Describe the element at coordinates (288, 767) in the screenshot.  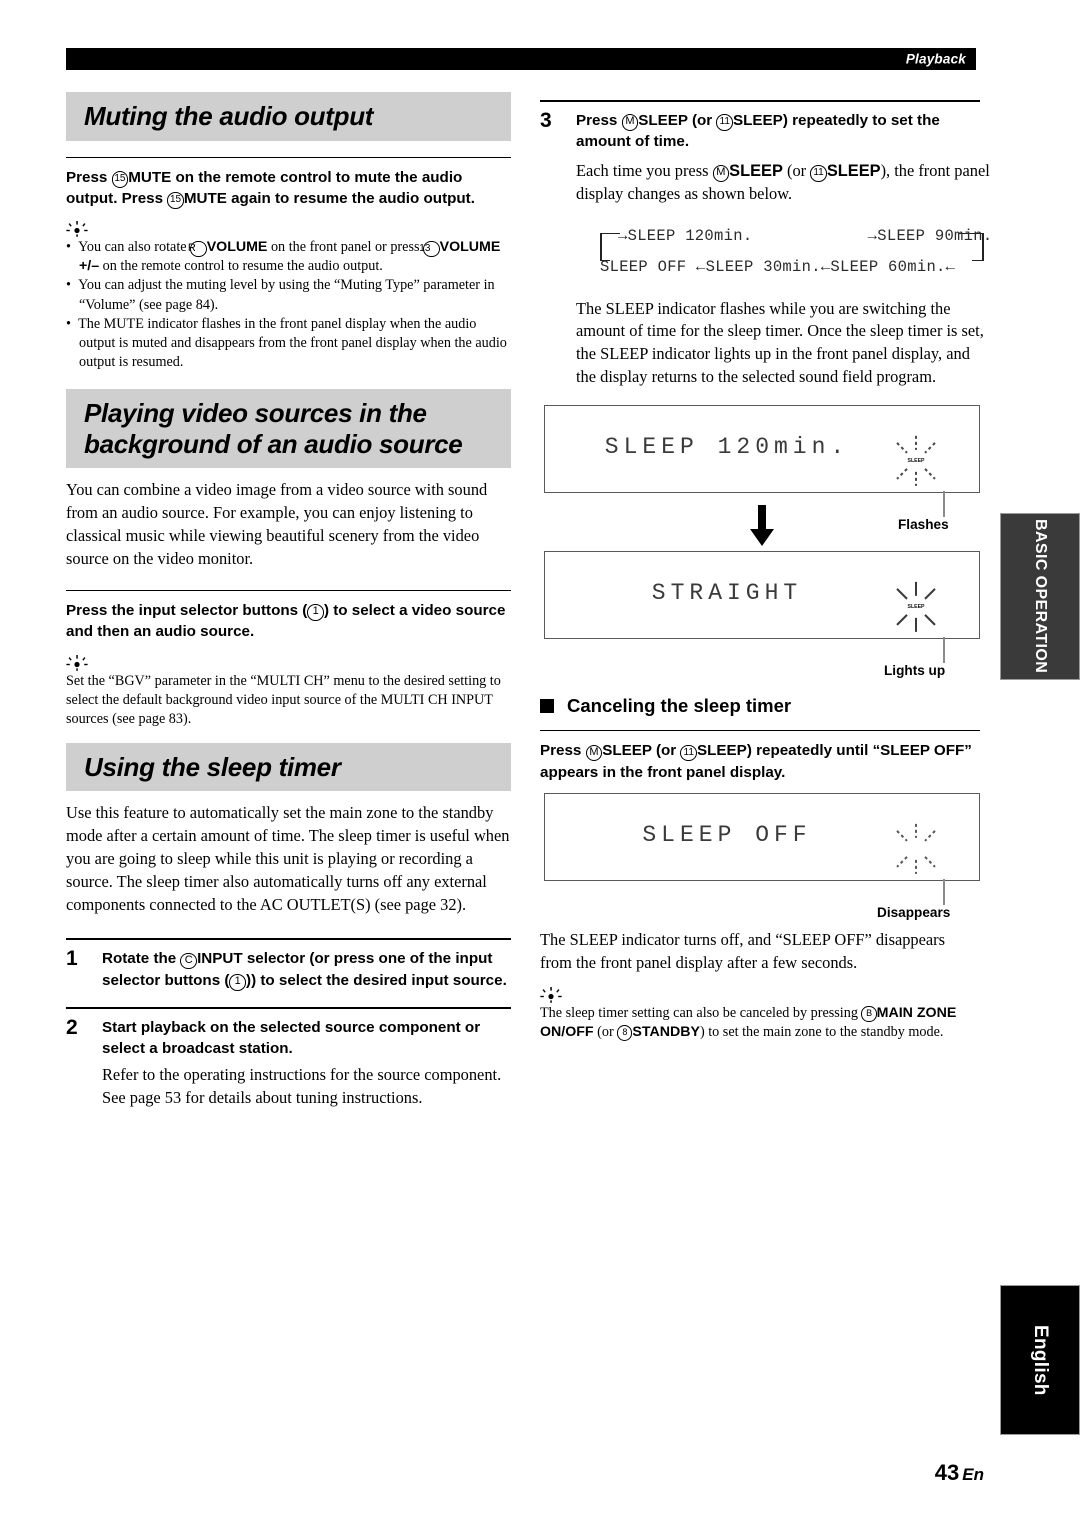
I see `section-heading-sleep-timer: Using the sleep timer` at that location.